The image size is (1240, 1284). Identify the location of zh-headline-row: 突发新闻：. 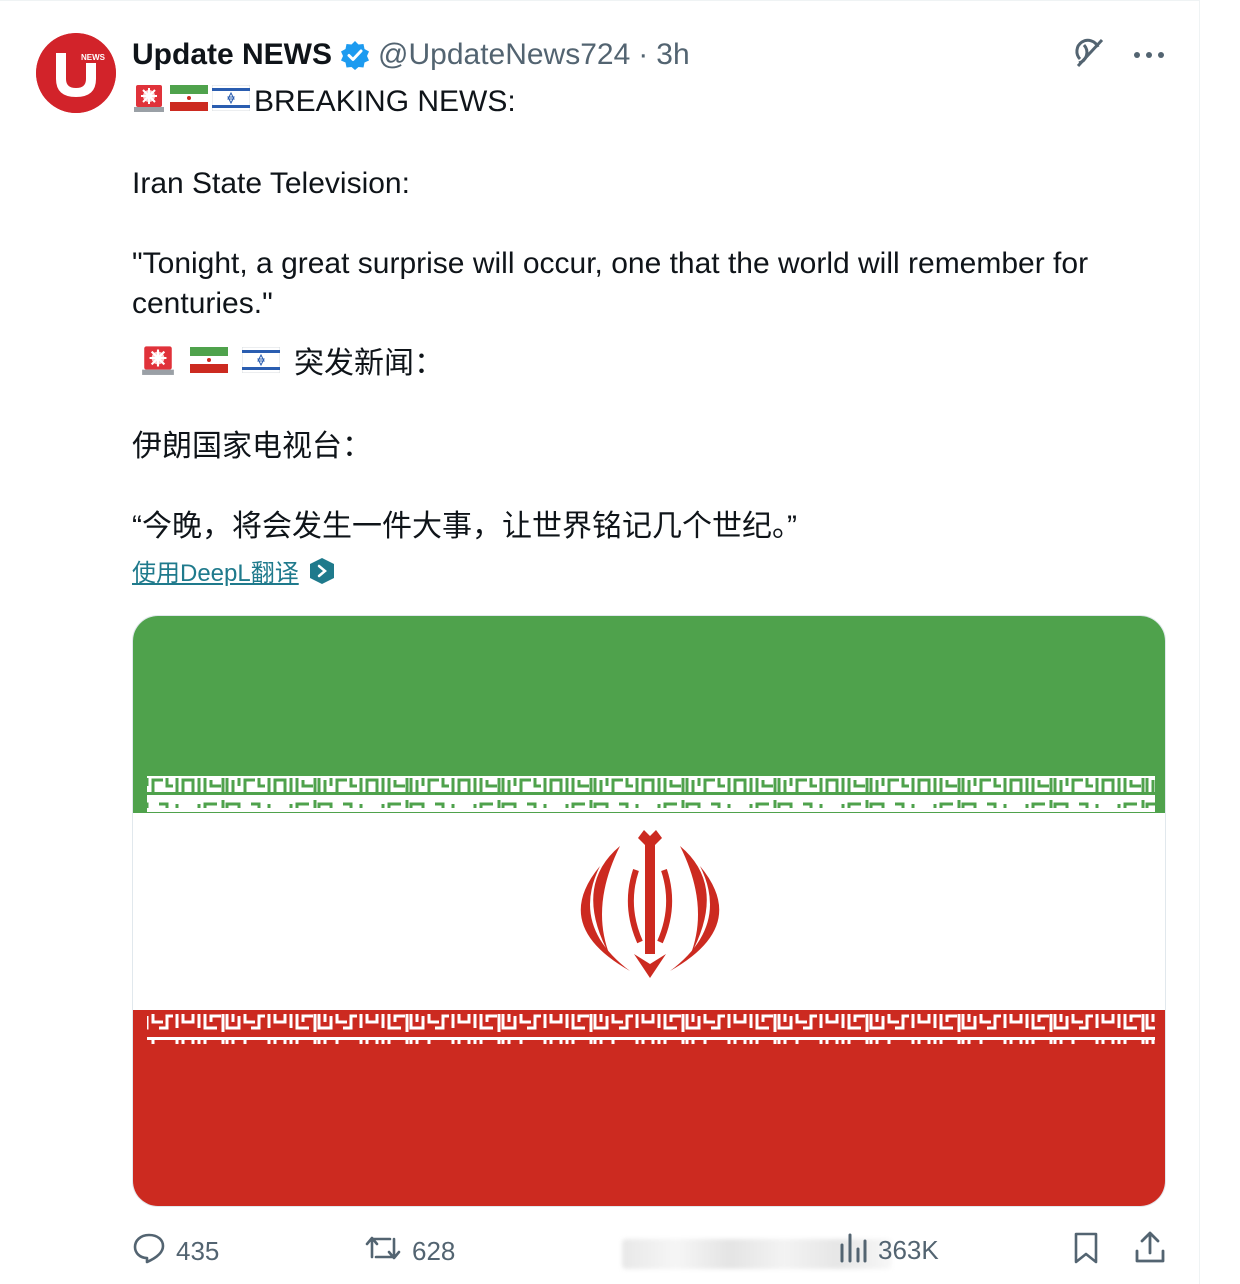
(642, 363).